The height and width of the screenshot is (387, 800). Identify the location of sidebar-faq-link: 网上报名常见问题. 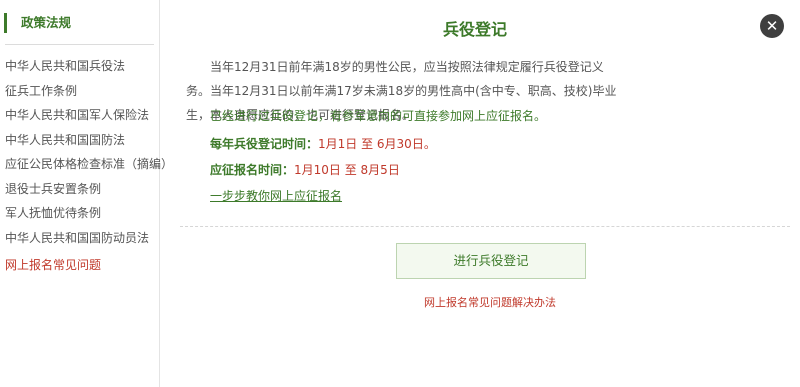
(53, 264).